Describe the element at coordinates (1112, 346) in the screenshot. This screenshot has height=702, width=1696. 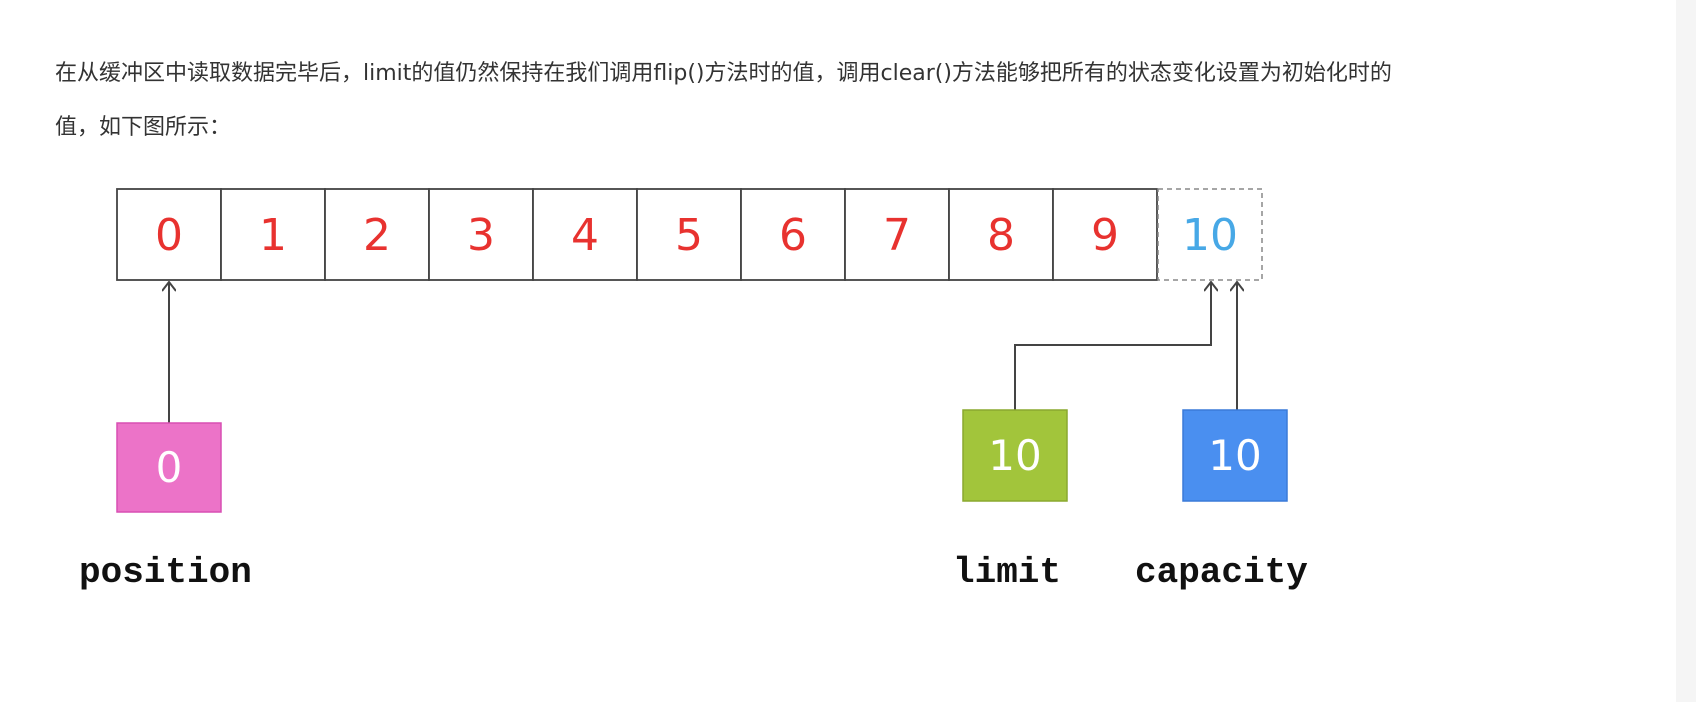
I see `limit-arrow` at that location.